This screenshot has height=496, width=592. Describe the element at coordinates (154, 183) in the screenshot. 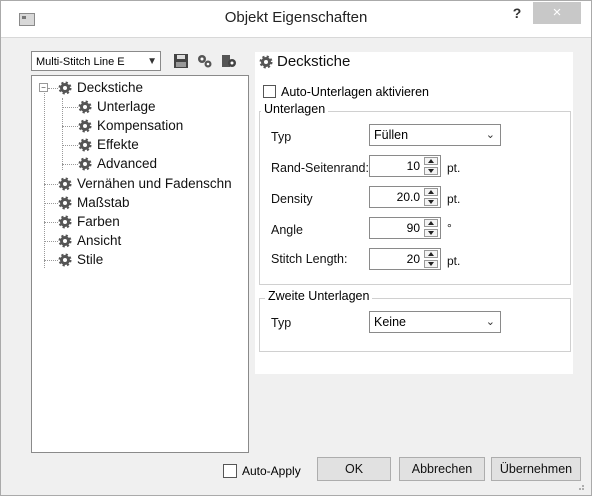

I see `tree-item-label: Vernähen und Fadenschn` at that location.